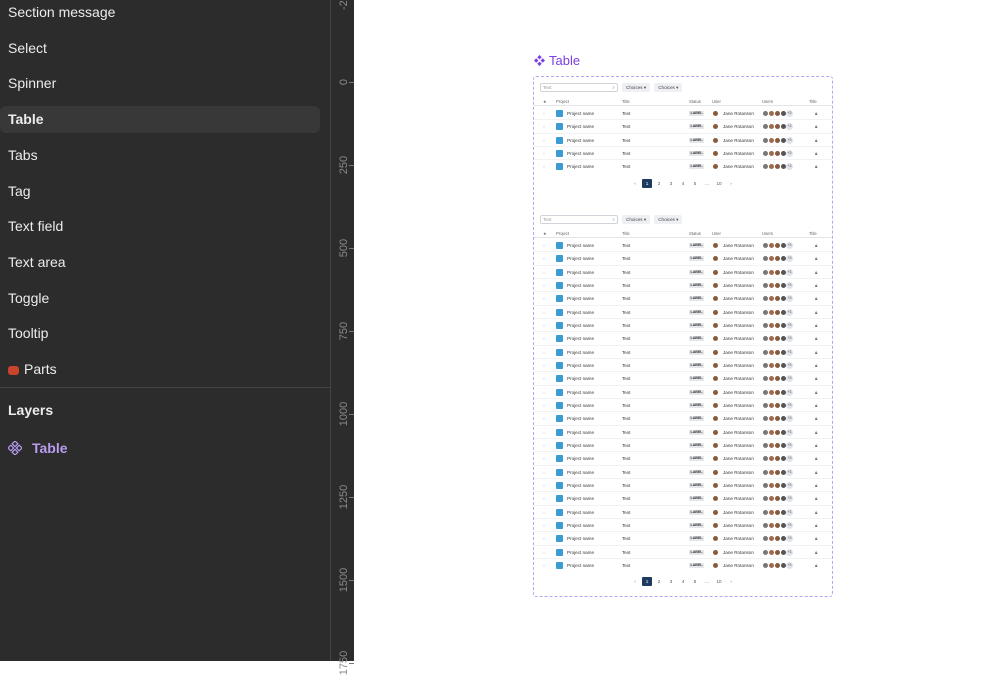  Describe the element at coordinates (671, 183) in the screenshot. I see `page-button-3: 3` at that location.